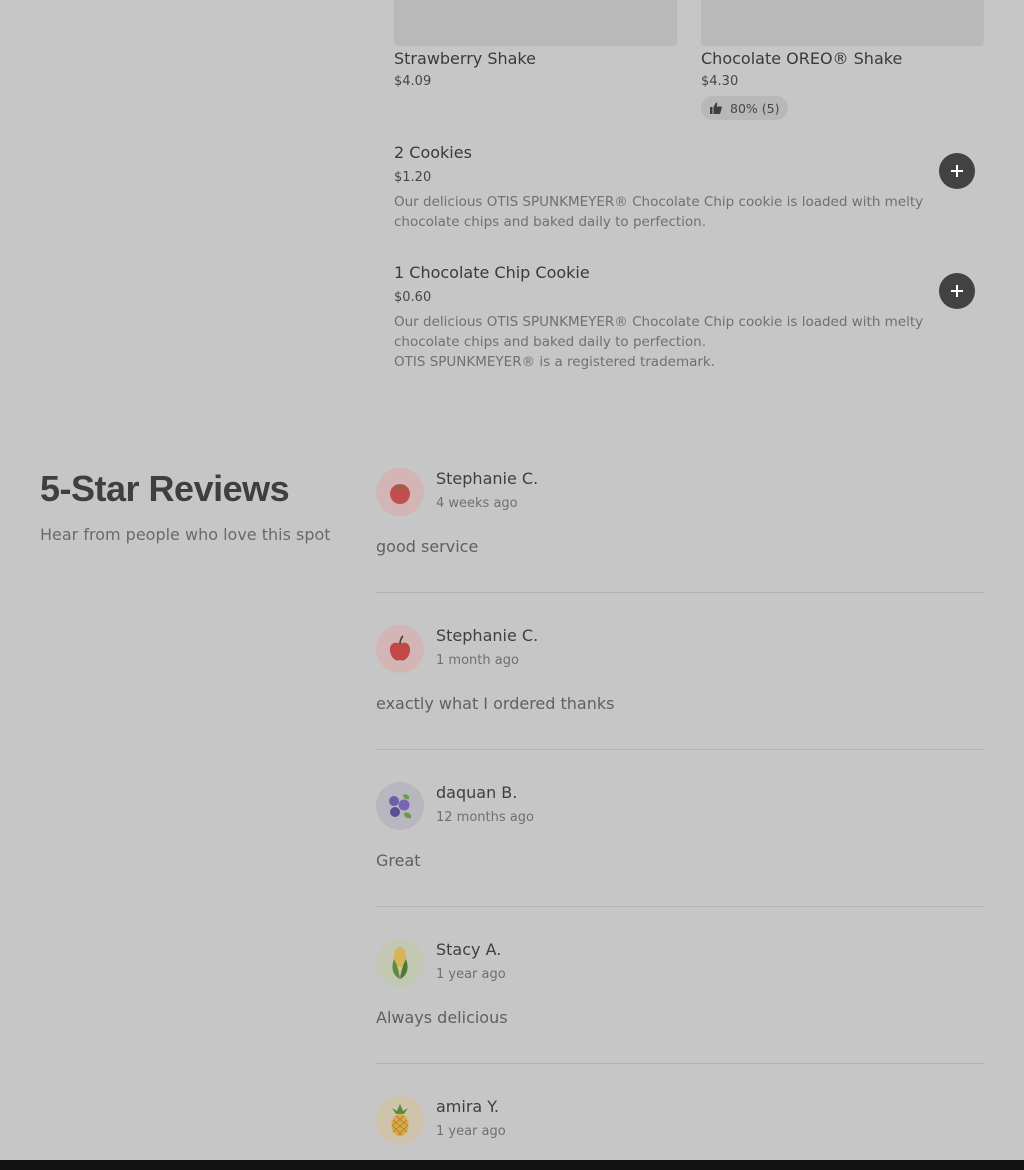  Describe the element at coordinates (716, 108) in the screenshot. I see `thumbs-up-icon` at that location.